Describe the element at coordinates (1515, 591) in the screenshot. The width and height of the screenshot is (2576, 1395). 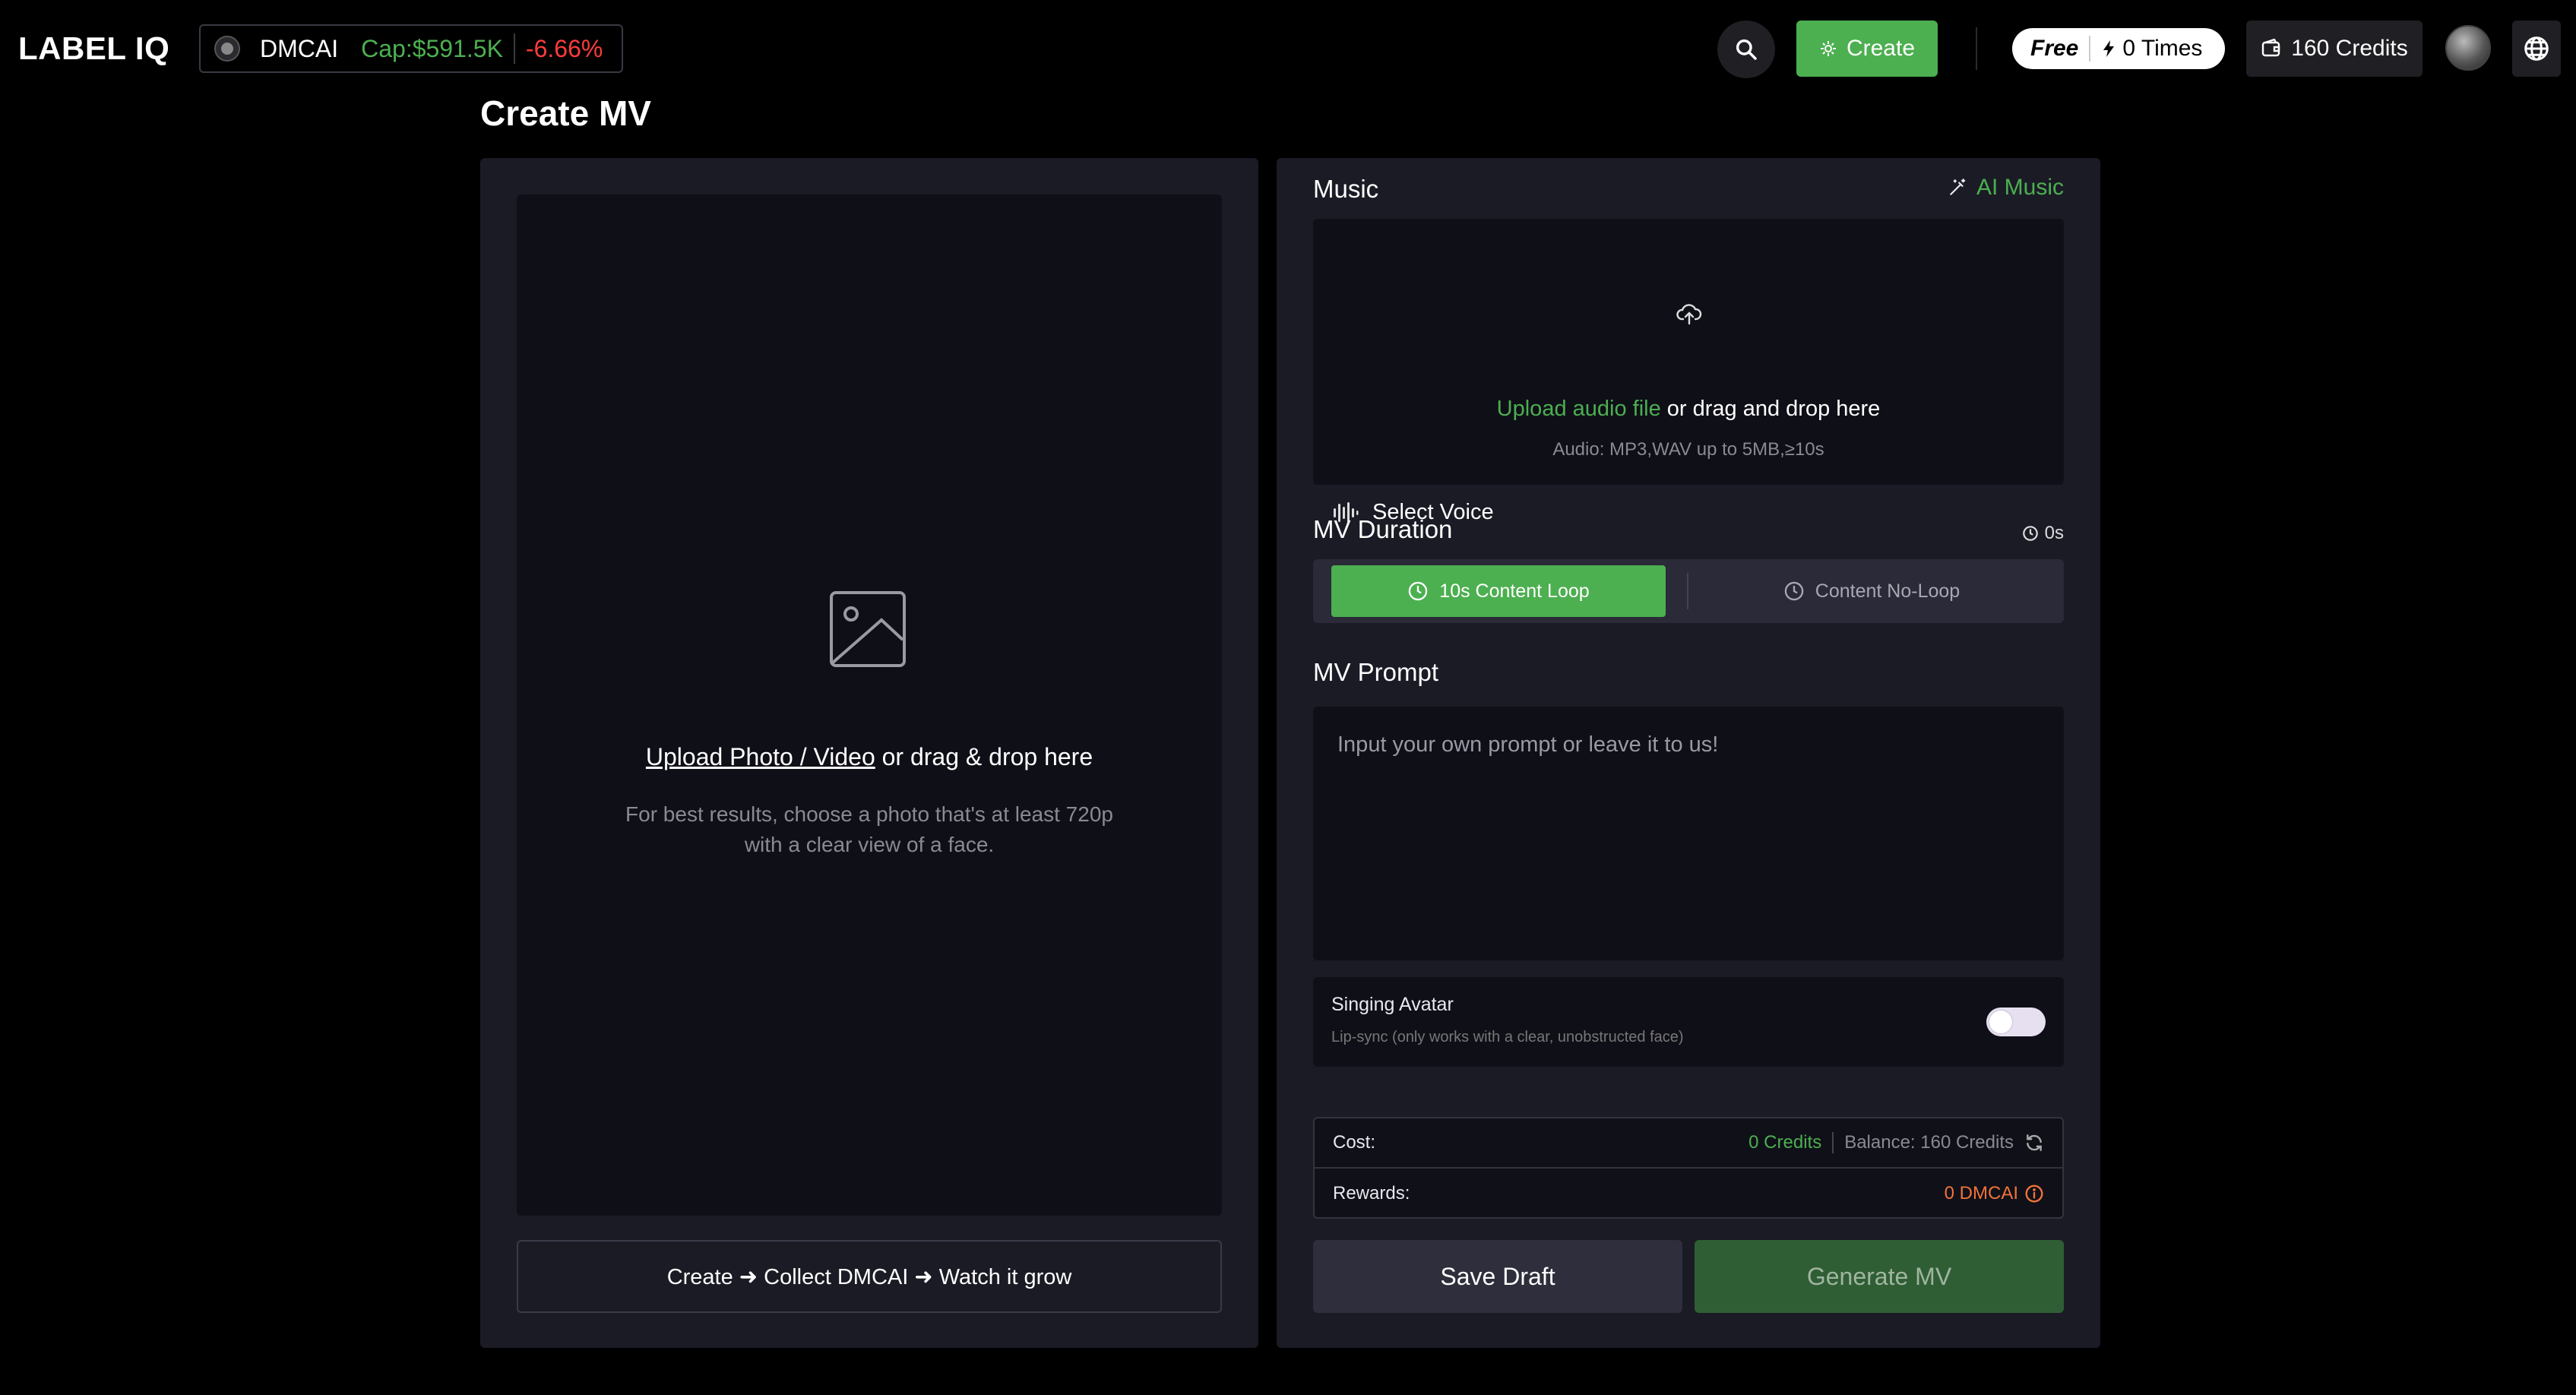
I see `loop-option-label: 10s Content Loop` at that location.